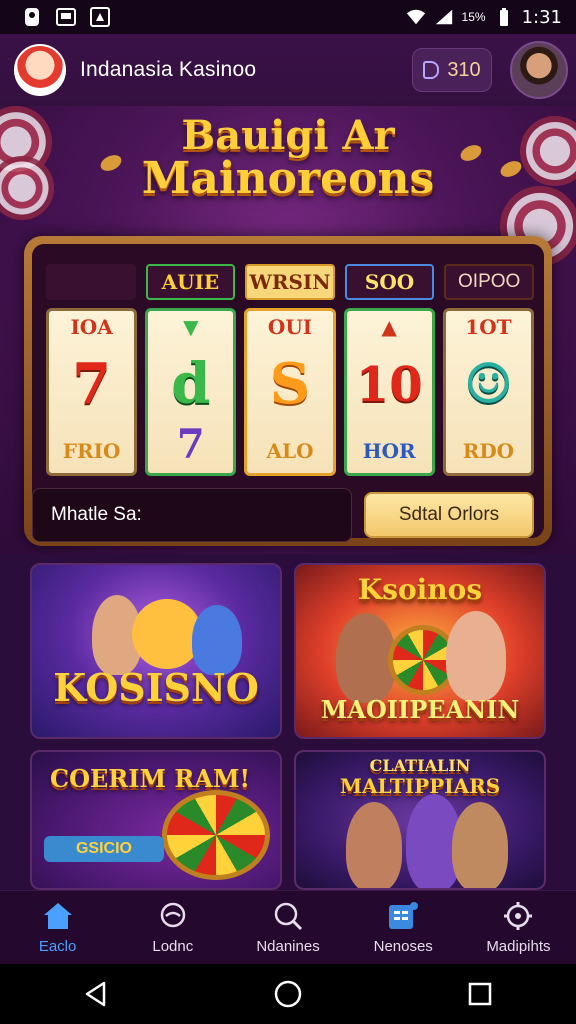 This screenshot has width=576, height=1024. I want to click on slot-controls: Mhatle Sa: Sdtal Orlors, so click(288, 515).